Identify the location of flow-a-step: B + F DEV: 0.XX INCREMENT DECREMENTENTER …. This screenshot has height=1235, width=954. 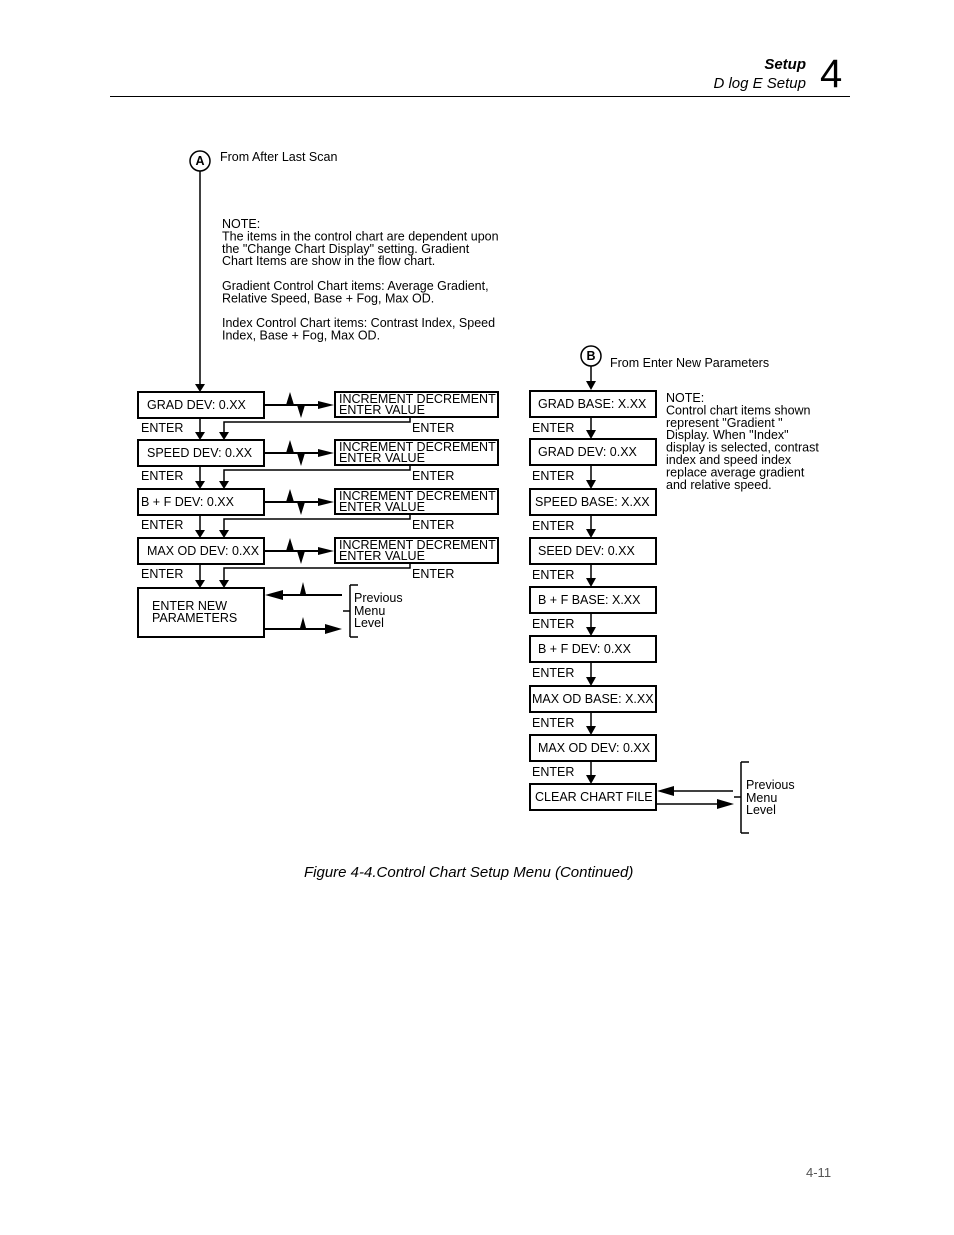
(318, 513).